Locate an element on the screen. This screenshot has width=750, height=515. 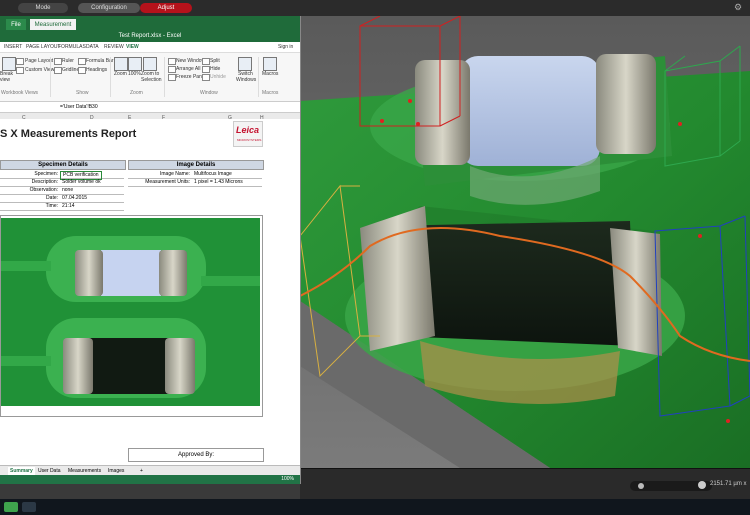
app-taskbar-icon is located at coordinates (29, 507).